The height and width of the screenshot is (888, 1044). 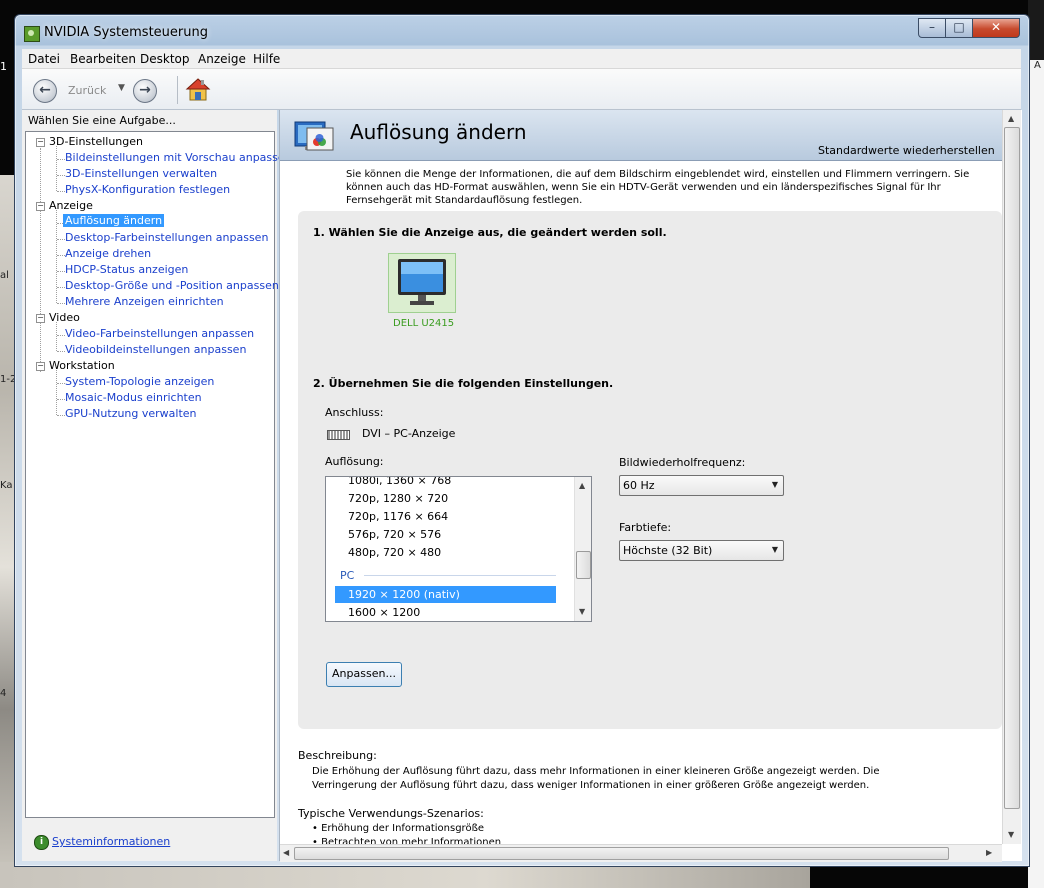 What do you see at coordinates (398, 516) in the screenshot?
I see `list-item: 720p, 1176 × 664` at bounding box center [398, 516].